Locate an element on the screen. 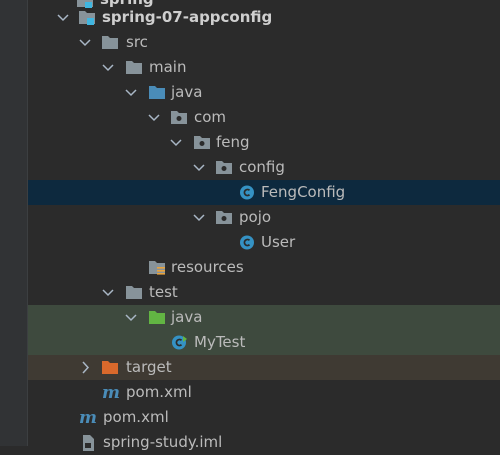 Image resolution: width=500 pixels, height=455 pixels. chevron-right-icon is located at coordinates (85, 367).